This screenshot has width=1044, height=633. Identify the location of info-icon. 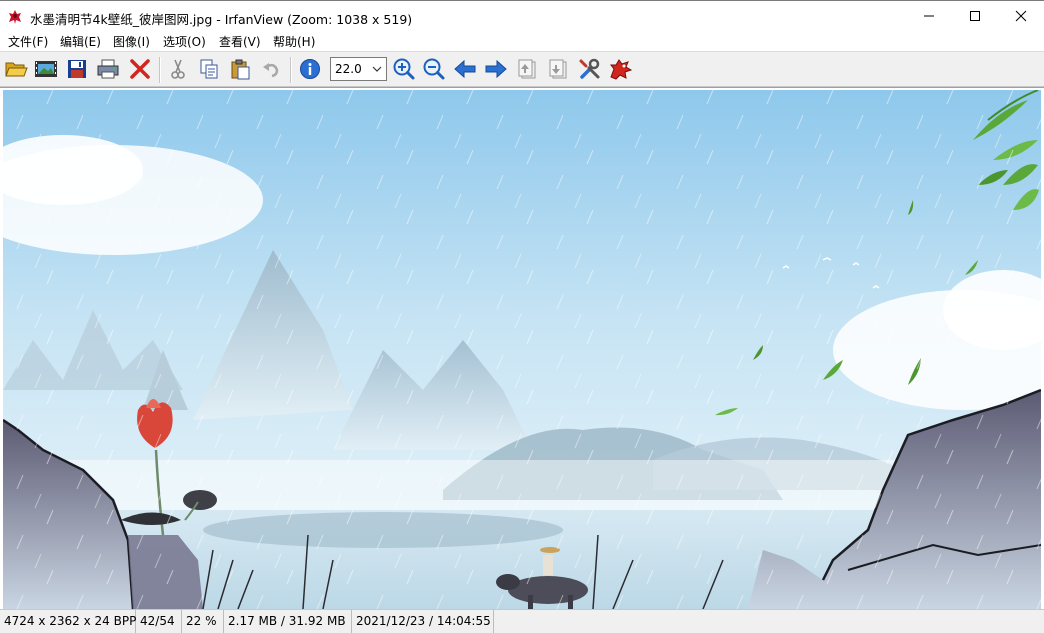
(310, 69).